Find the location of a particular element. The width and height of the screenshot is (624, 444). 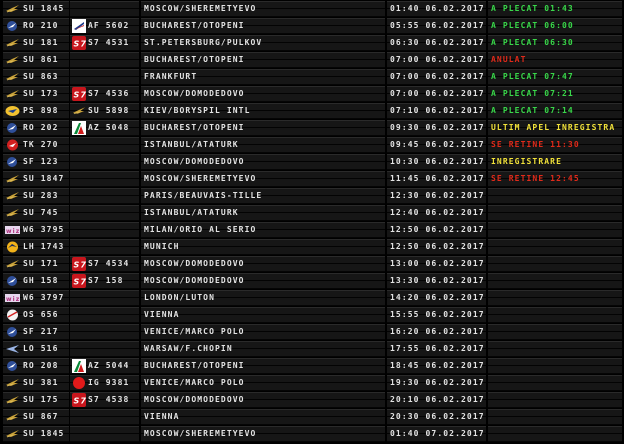

flight-number: SU 1847 is located at coordinates (44, 178).